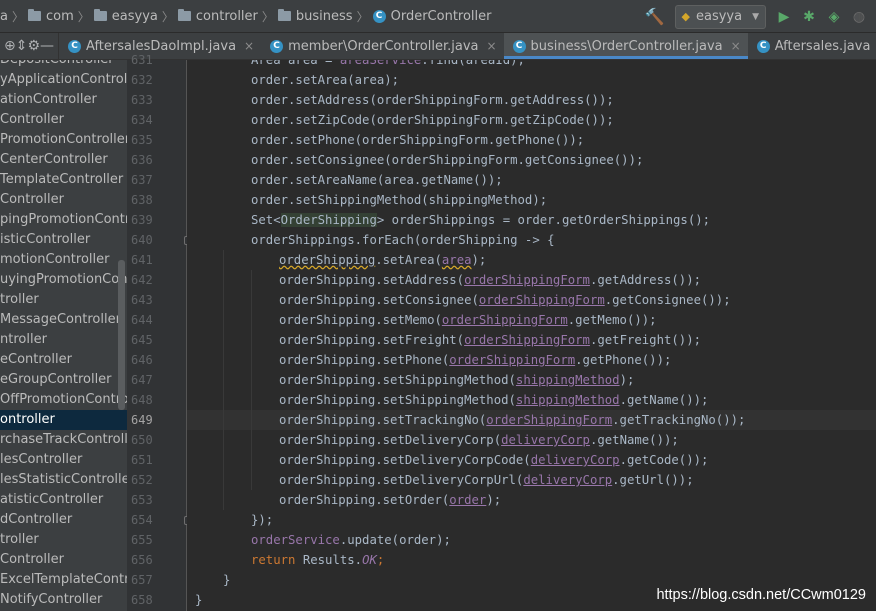 This screenshot has height=611, width=876. What do you see at coordinates (63, 65) in the screenshot?
I see `sidebar-item: DepositController` at bounding box center [63, 65].